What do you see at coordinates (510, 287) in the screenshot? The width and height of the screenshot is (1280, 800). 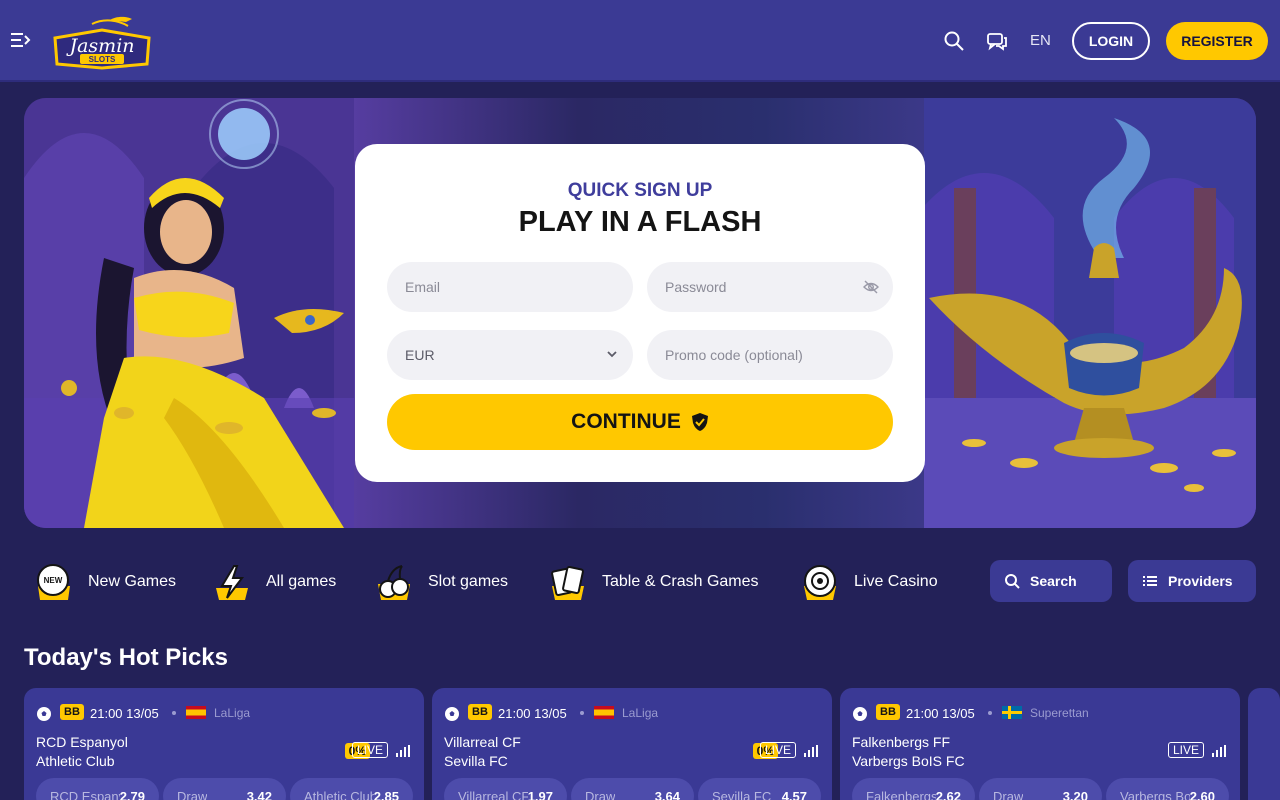 I see `email-field: Email` at bounding box center [510, 287].